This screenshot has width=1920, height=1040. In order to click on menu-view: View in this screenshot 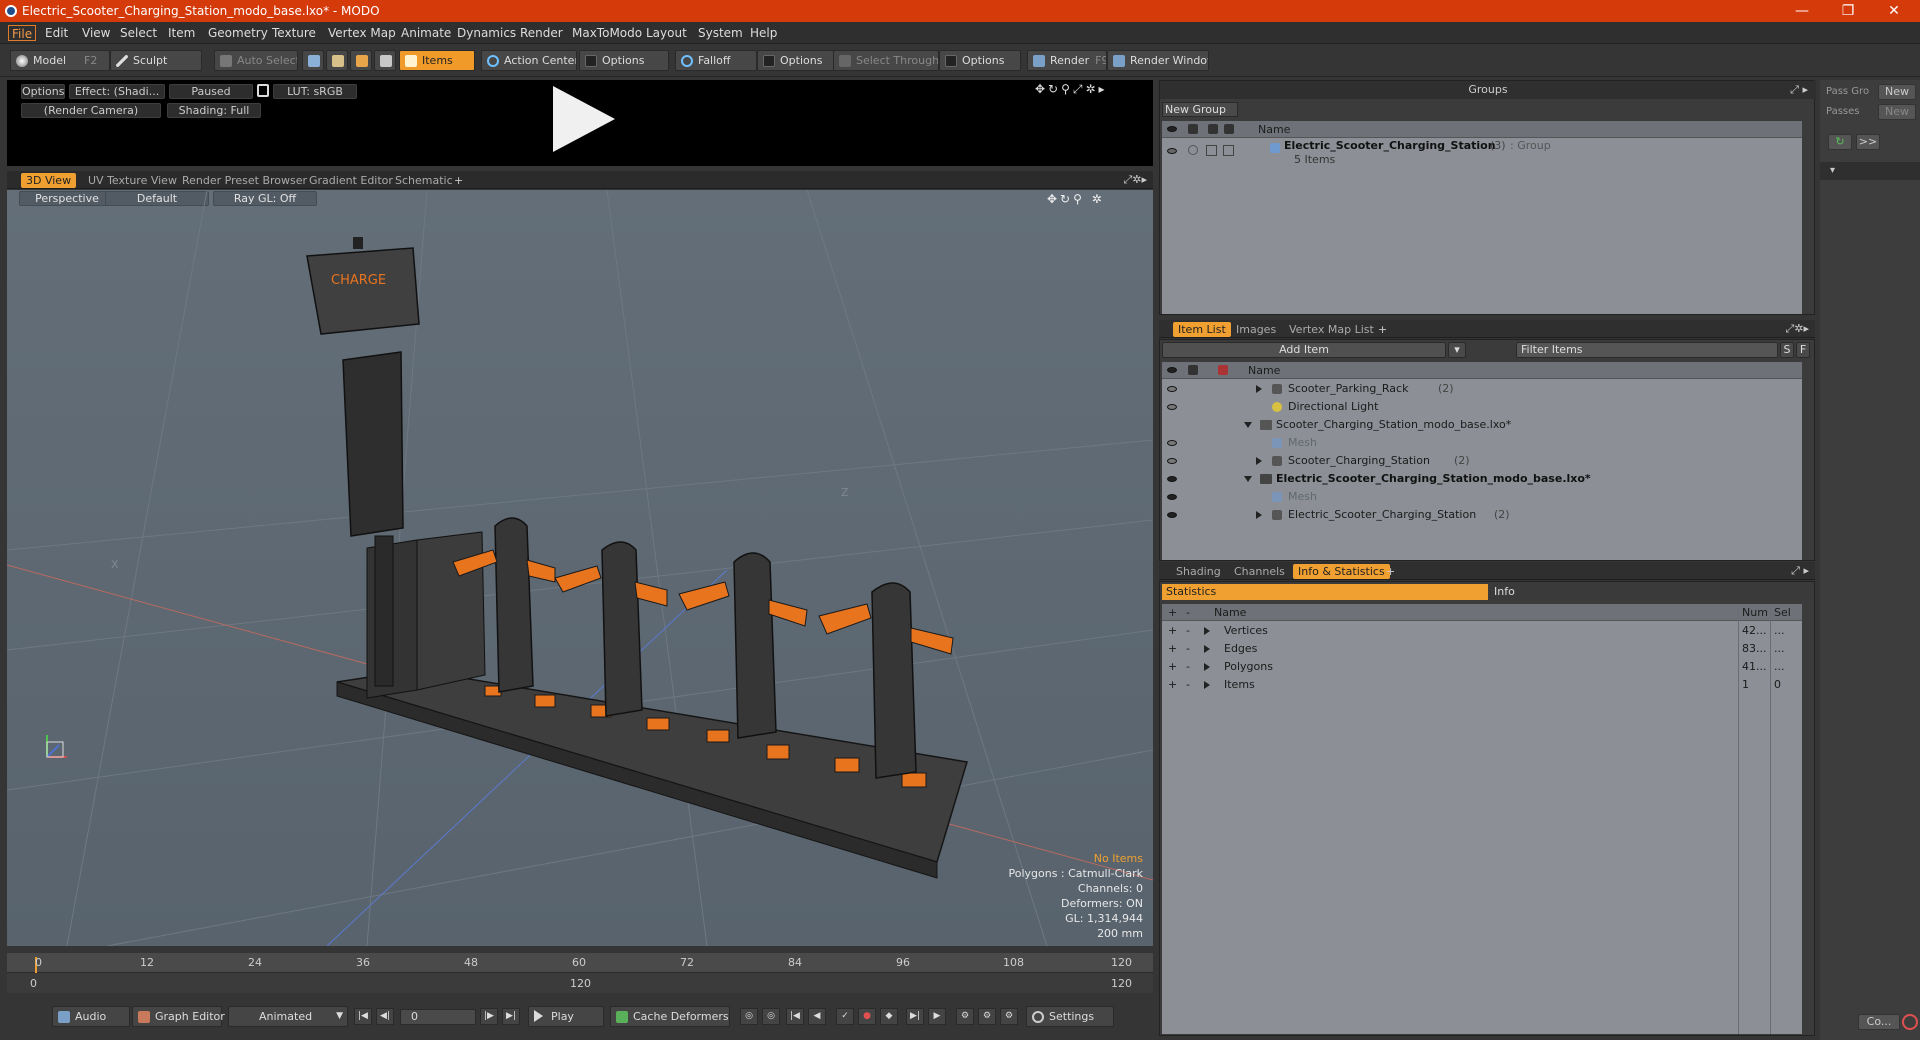, I will do `click(96, 33)`.